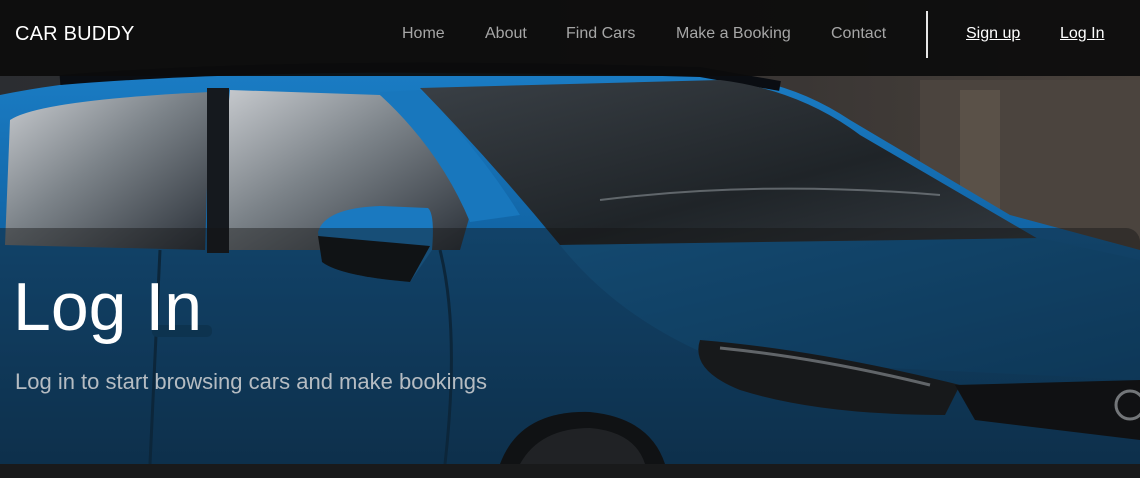 This screenshot has height=478, width=1140. Describe the element at coordinates (1082, 34) in the screenshot. I see `login-link: Log In` at that location.